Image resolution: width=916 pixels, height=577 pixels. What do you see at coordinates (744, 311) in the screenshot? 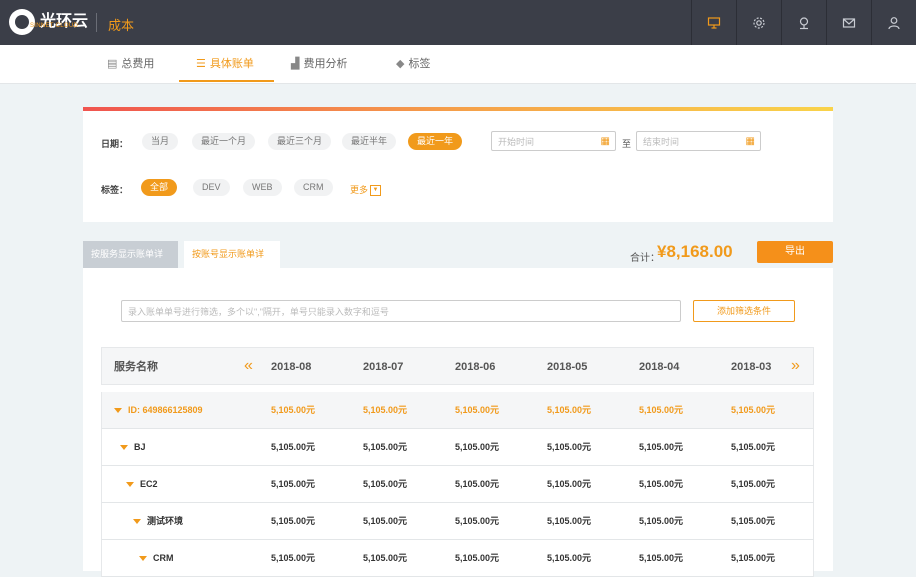
I see `add-filter-button: 添加筛选条件` at bounding box center [744, 311].